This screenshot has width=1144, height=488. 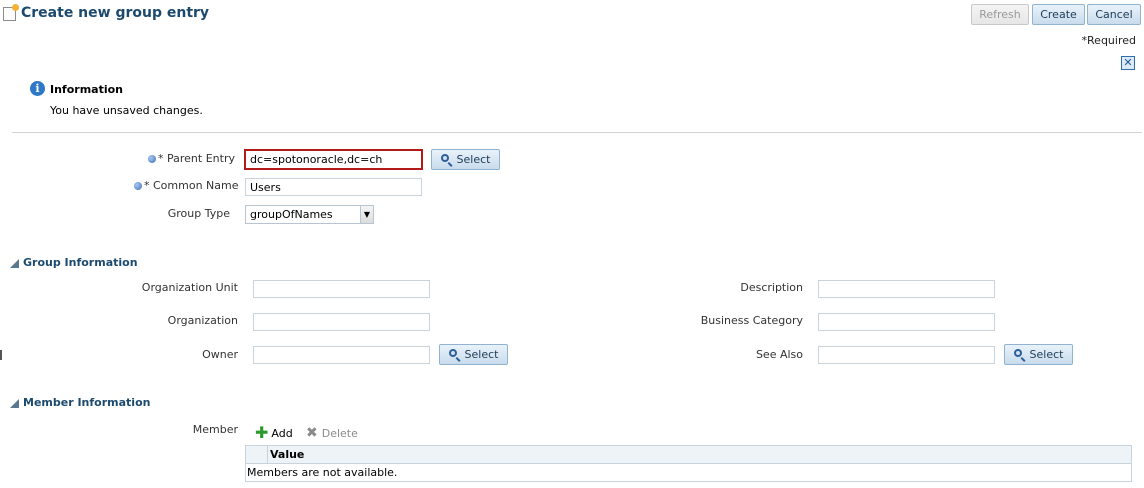 What do you see at coordinates (341, 355) in the screenshot?
I see `owner-input` at bounding box center [341, 355].